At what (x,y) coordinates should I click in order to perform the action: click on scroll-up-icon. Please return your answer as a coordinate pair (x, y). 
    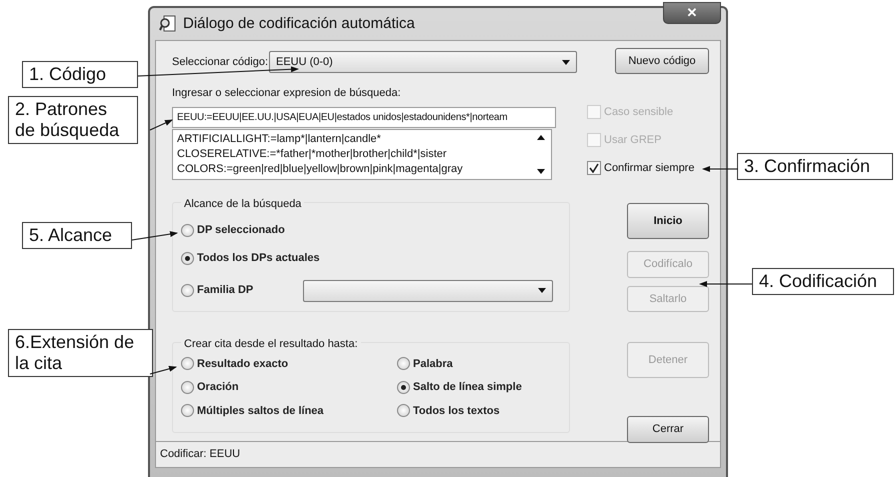
    Looking at the image, I should click on (541, 137).